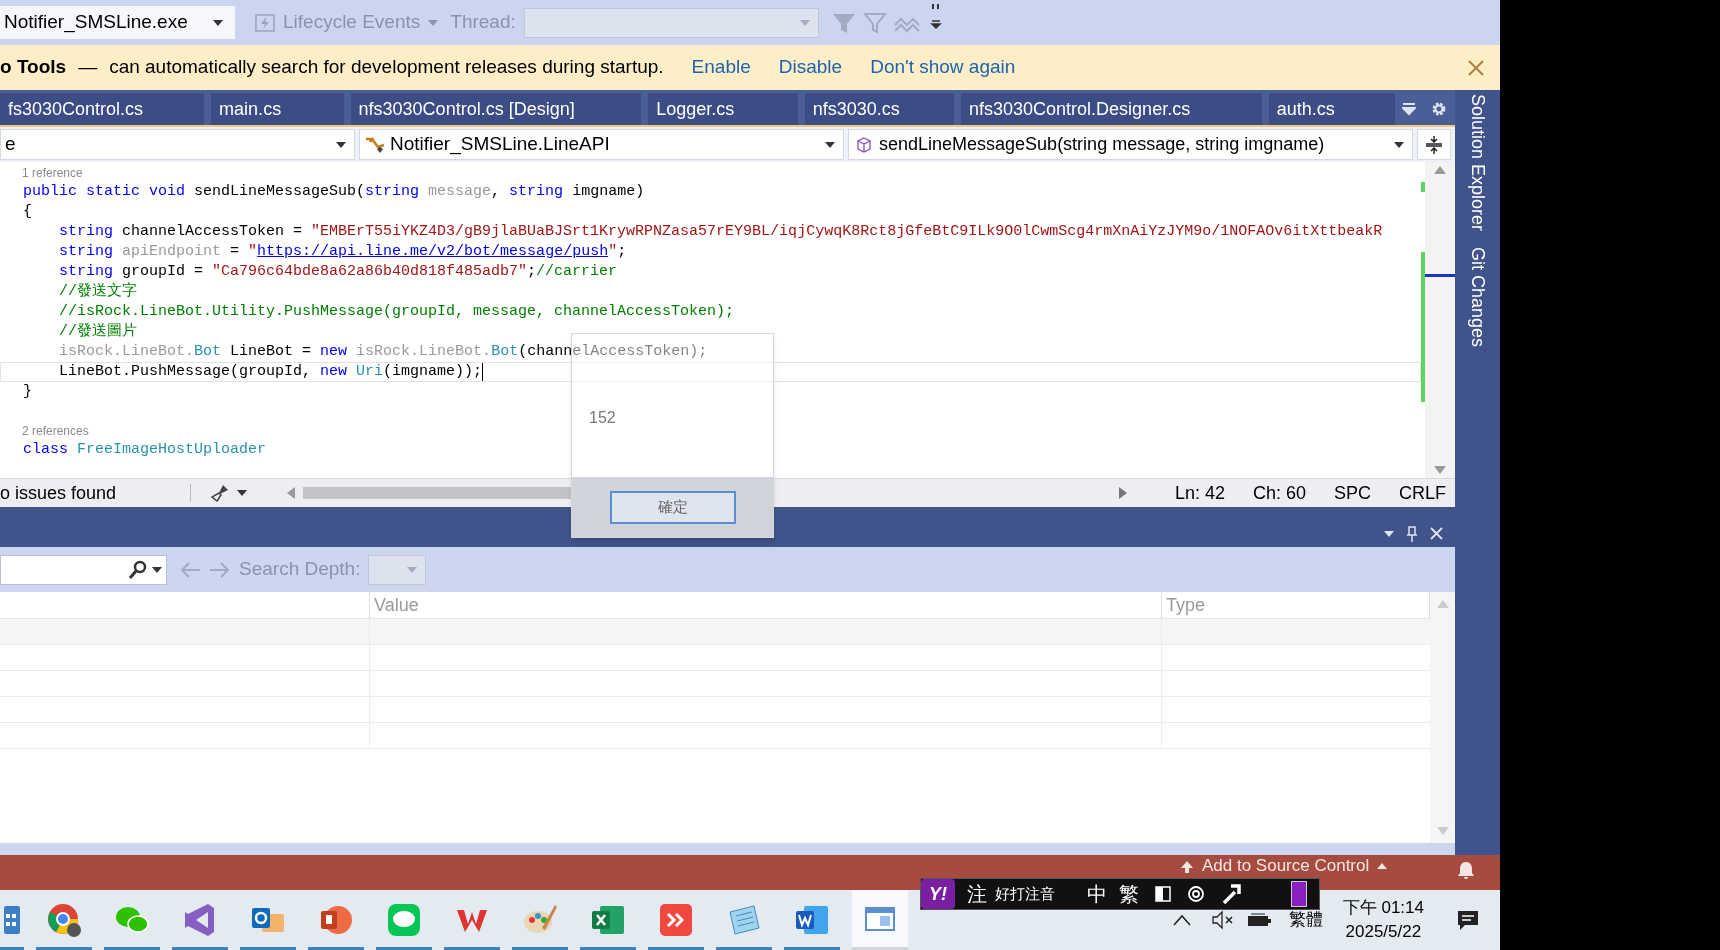  I want to click on code-line: }, so click(27, 391).